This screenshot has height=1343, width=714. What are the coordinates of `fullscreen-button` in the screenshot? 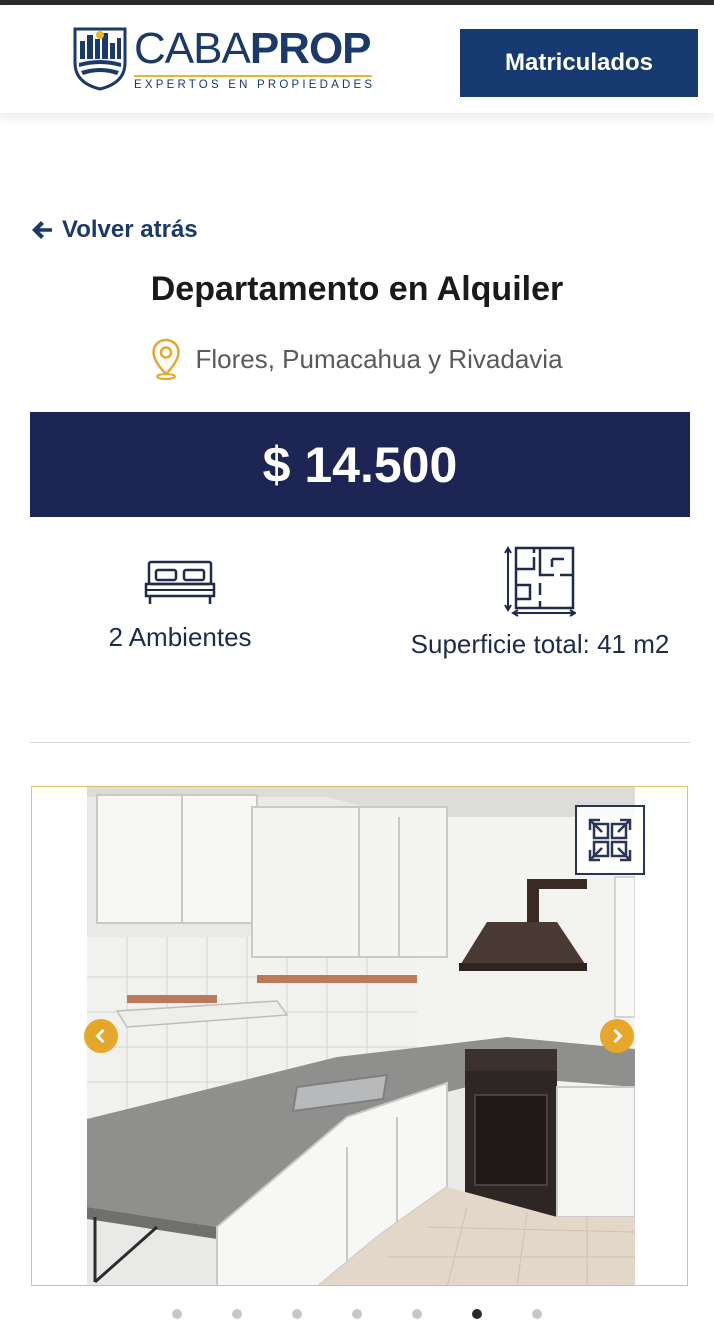 It's located at (610, 840).